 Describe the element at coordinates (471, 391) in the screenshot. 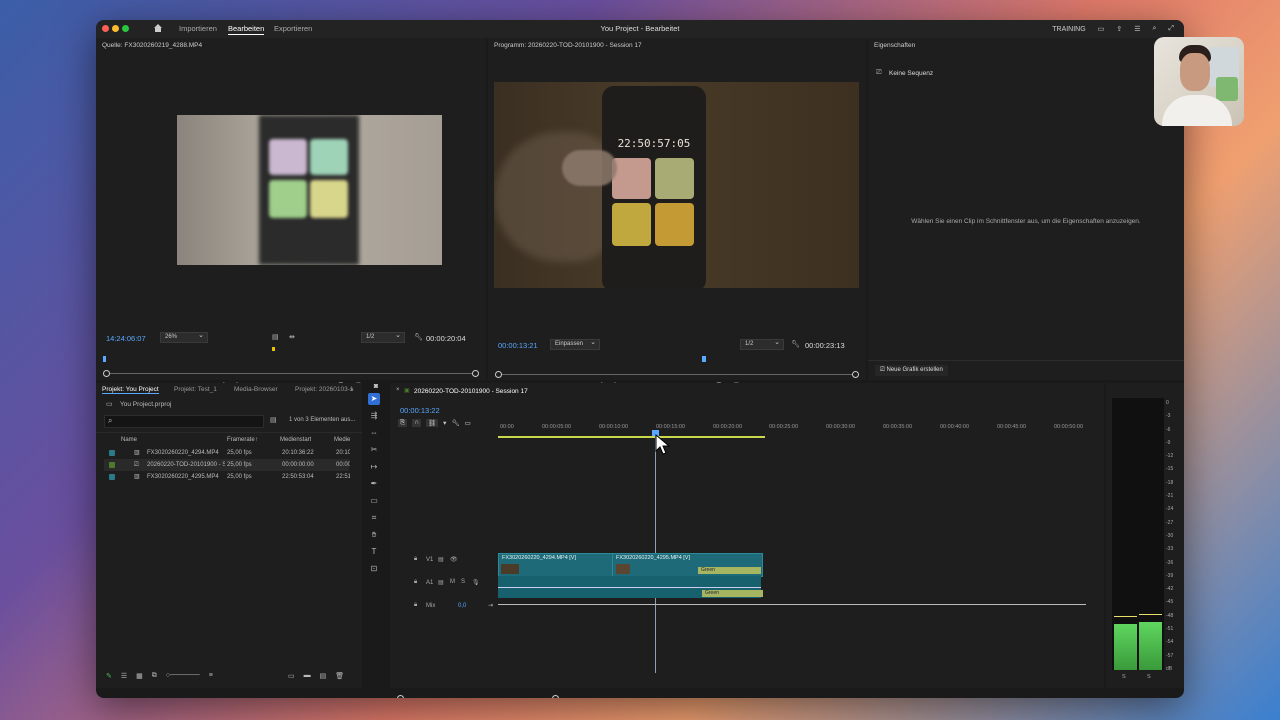

I see `sequence-tab: 20260220-TOD-20101900 - Session 17` at that location.